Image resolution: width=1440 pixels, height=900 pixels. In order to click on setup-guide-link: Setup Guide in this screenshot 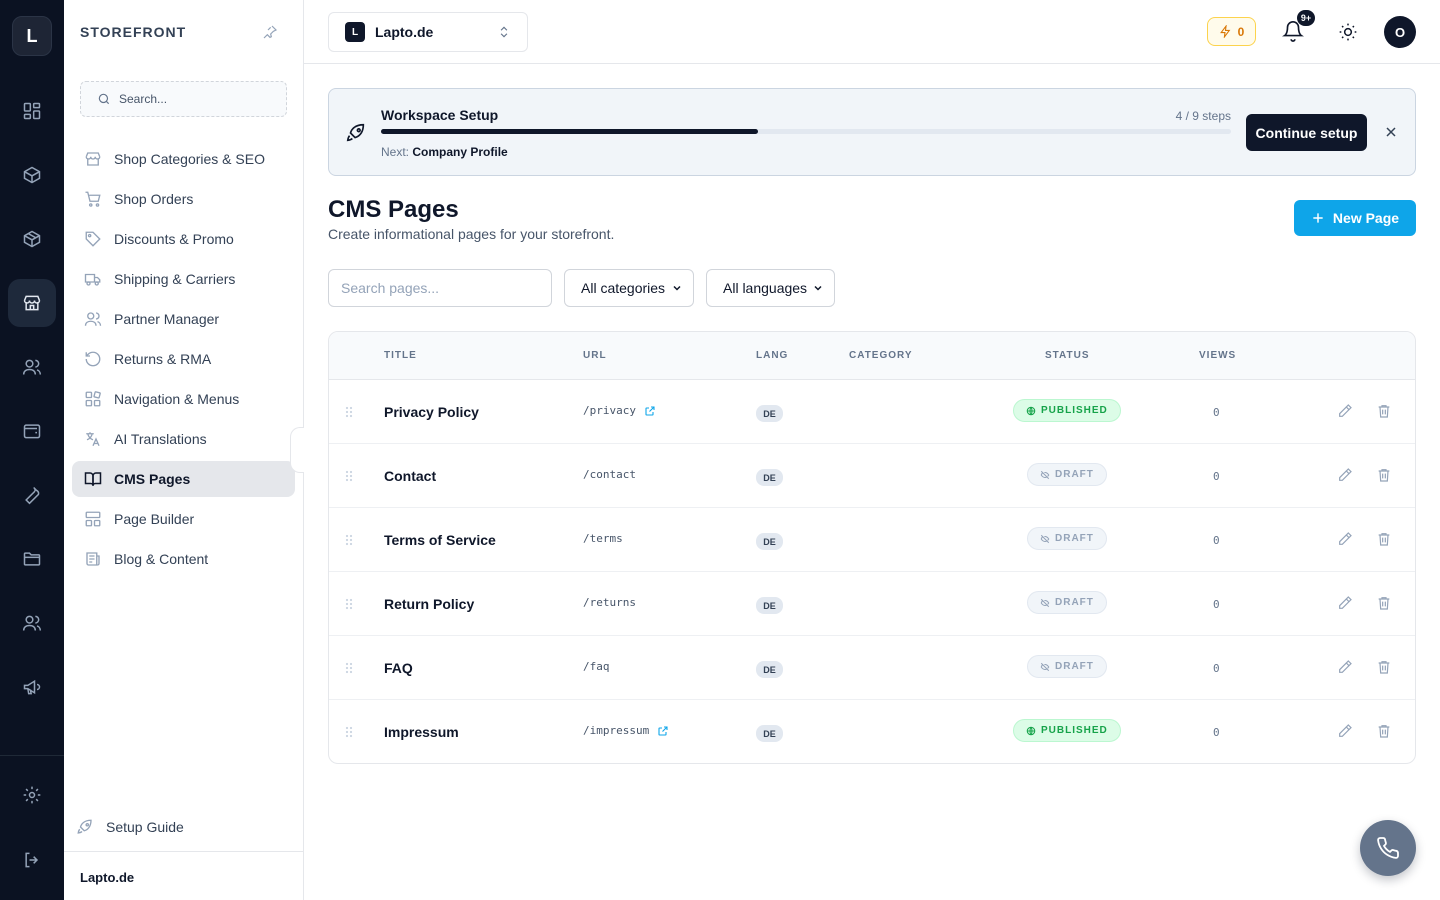, I will do `click(130, 827)`.